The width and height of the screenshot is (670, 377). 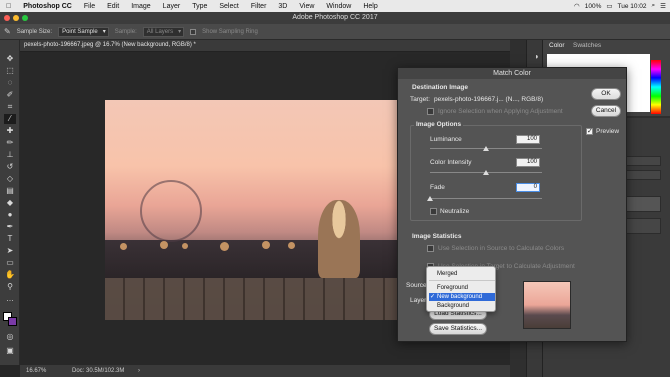 I want to click on zoom-window-icon, so click(x=25, y=18).